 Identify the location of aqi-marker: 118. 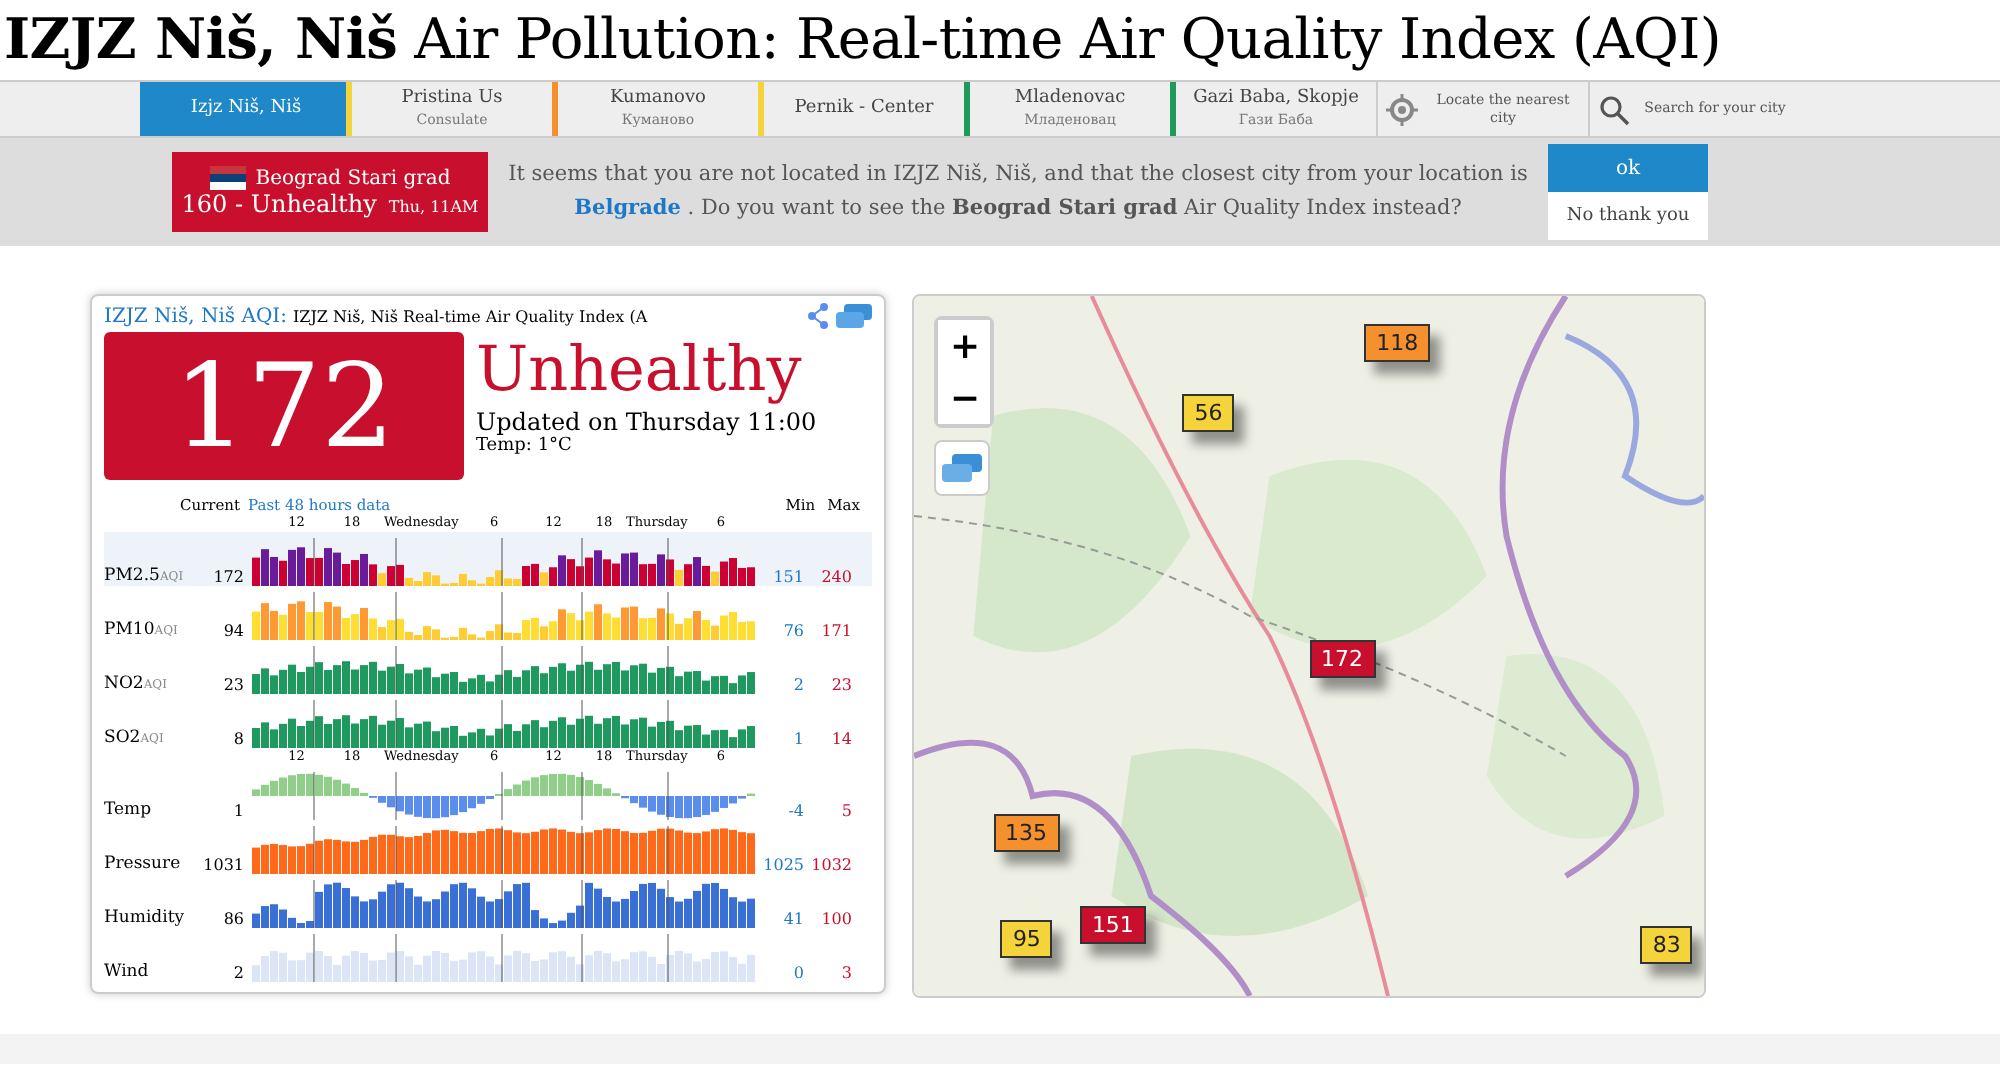
(1397, 343).